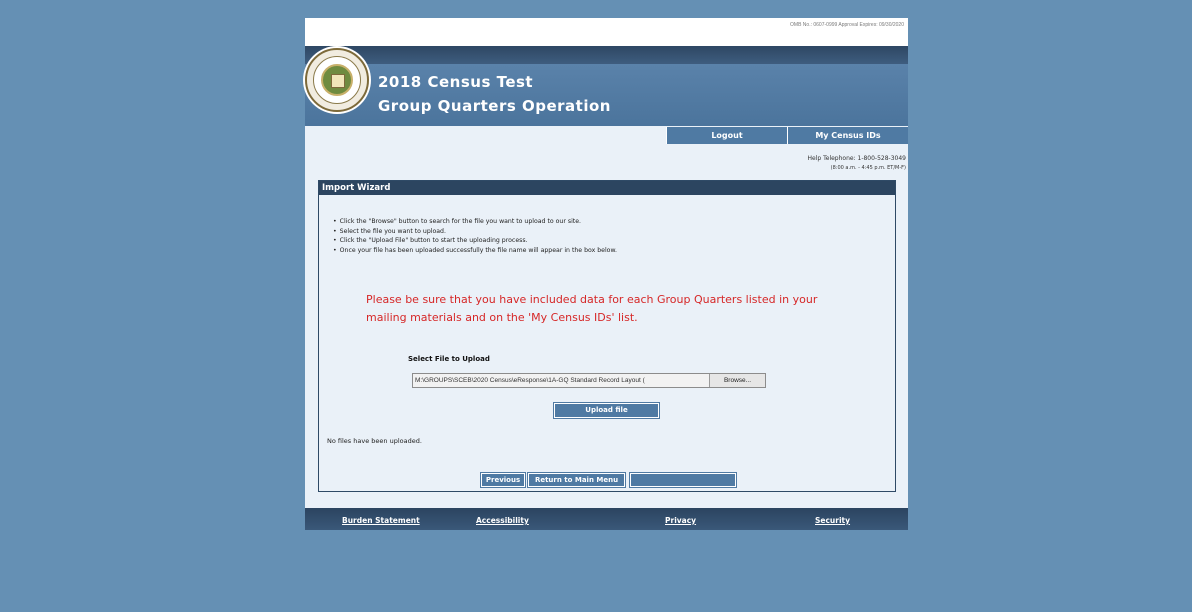  Describe the element at coordinates (847, 135) in the screenshot. I see `my-census-ids-button: My Census IDs` at that location.